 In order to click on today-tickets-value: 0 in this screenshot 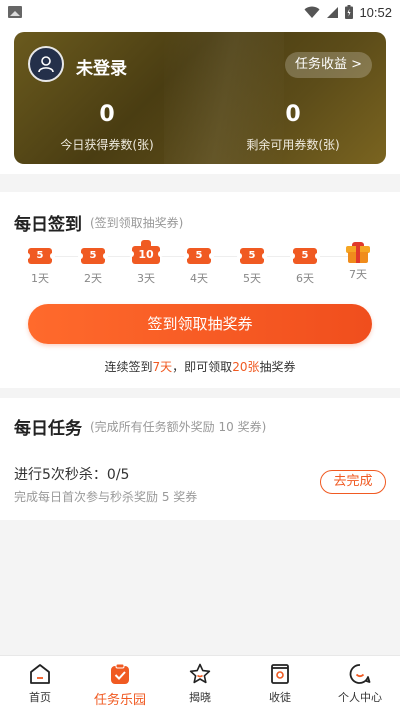, I will do `click(107, 114)`.